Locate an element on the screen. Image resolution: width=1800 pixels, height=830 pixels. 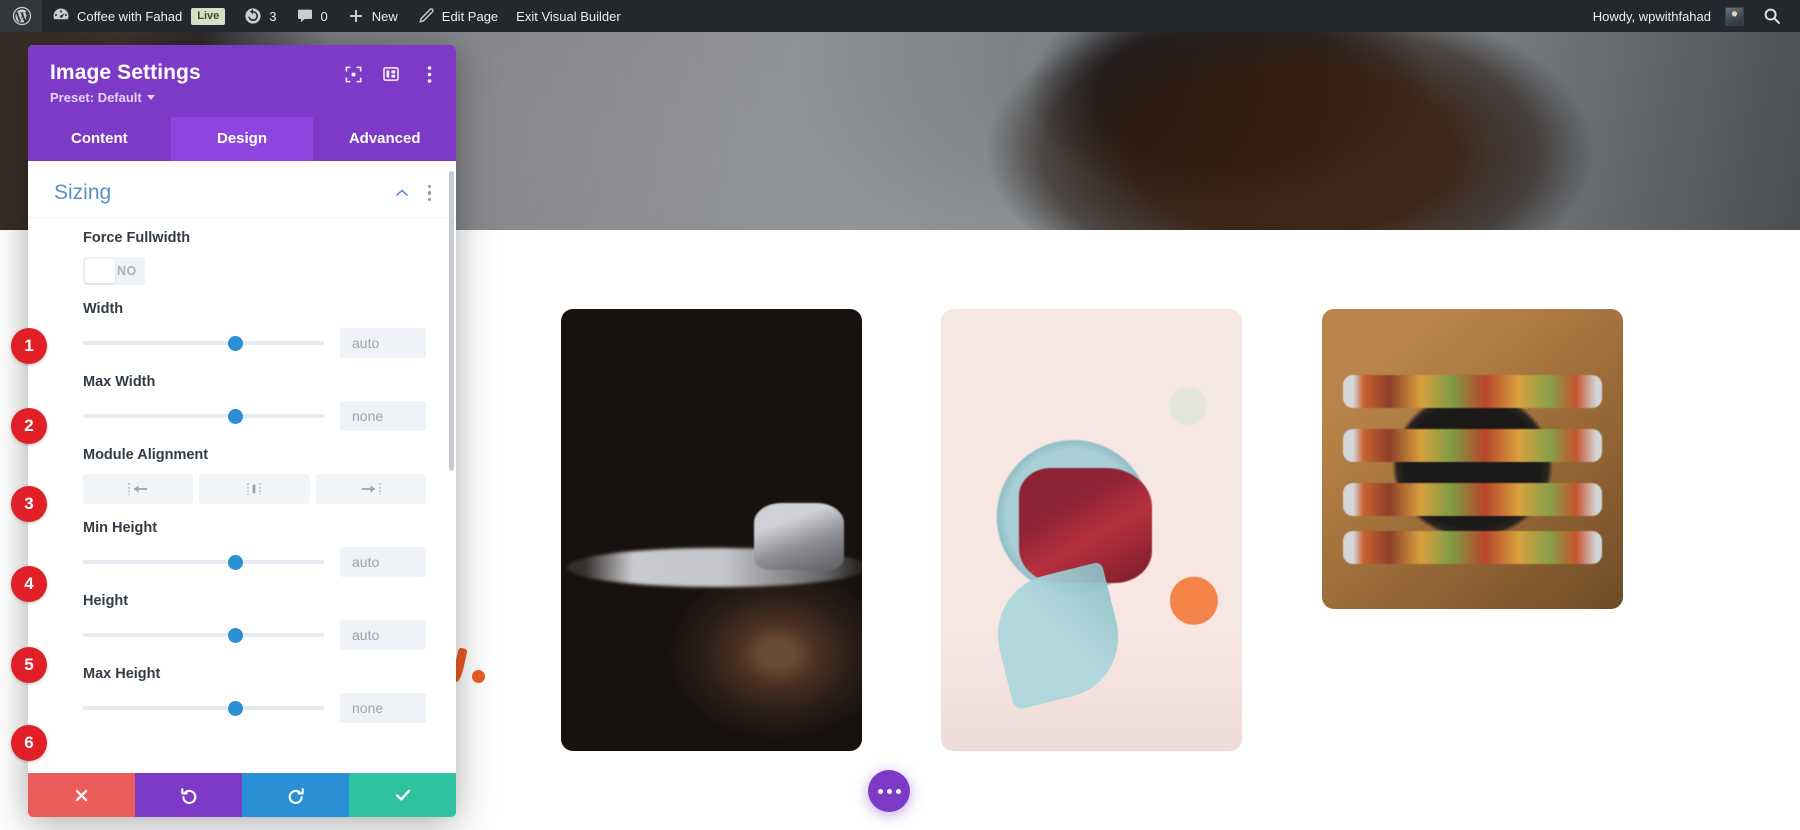
cancel-button is located at coordinates (81, 795).